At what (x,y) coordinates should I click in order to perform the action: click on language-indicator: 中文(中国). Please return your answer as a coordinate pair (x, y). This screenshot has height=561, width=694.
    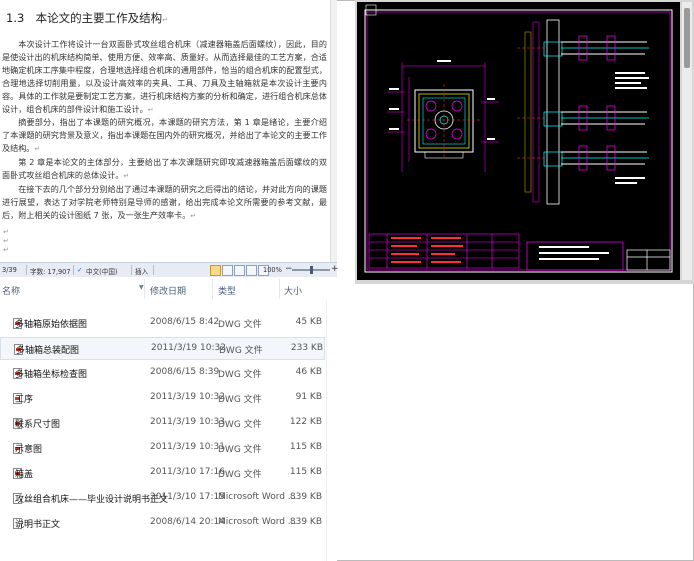
    Looking at the image, I should click on (102, 271).